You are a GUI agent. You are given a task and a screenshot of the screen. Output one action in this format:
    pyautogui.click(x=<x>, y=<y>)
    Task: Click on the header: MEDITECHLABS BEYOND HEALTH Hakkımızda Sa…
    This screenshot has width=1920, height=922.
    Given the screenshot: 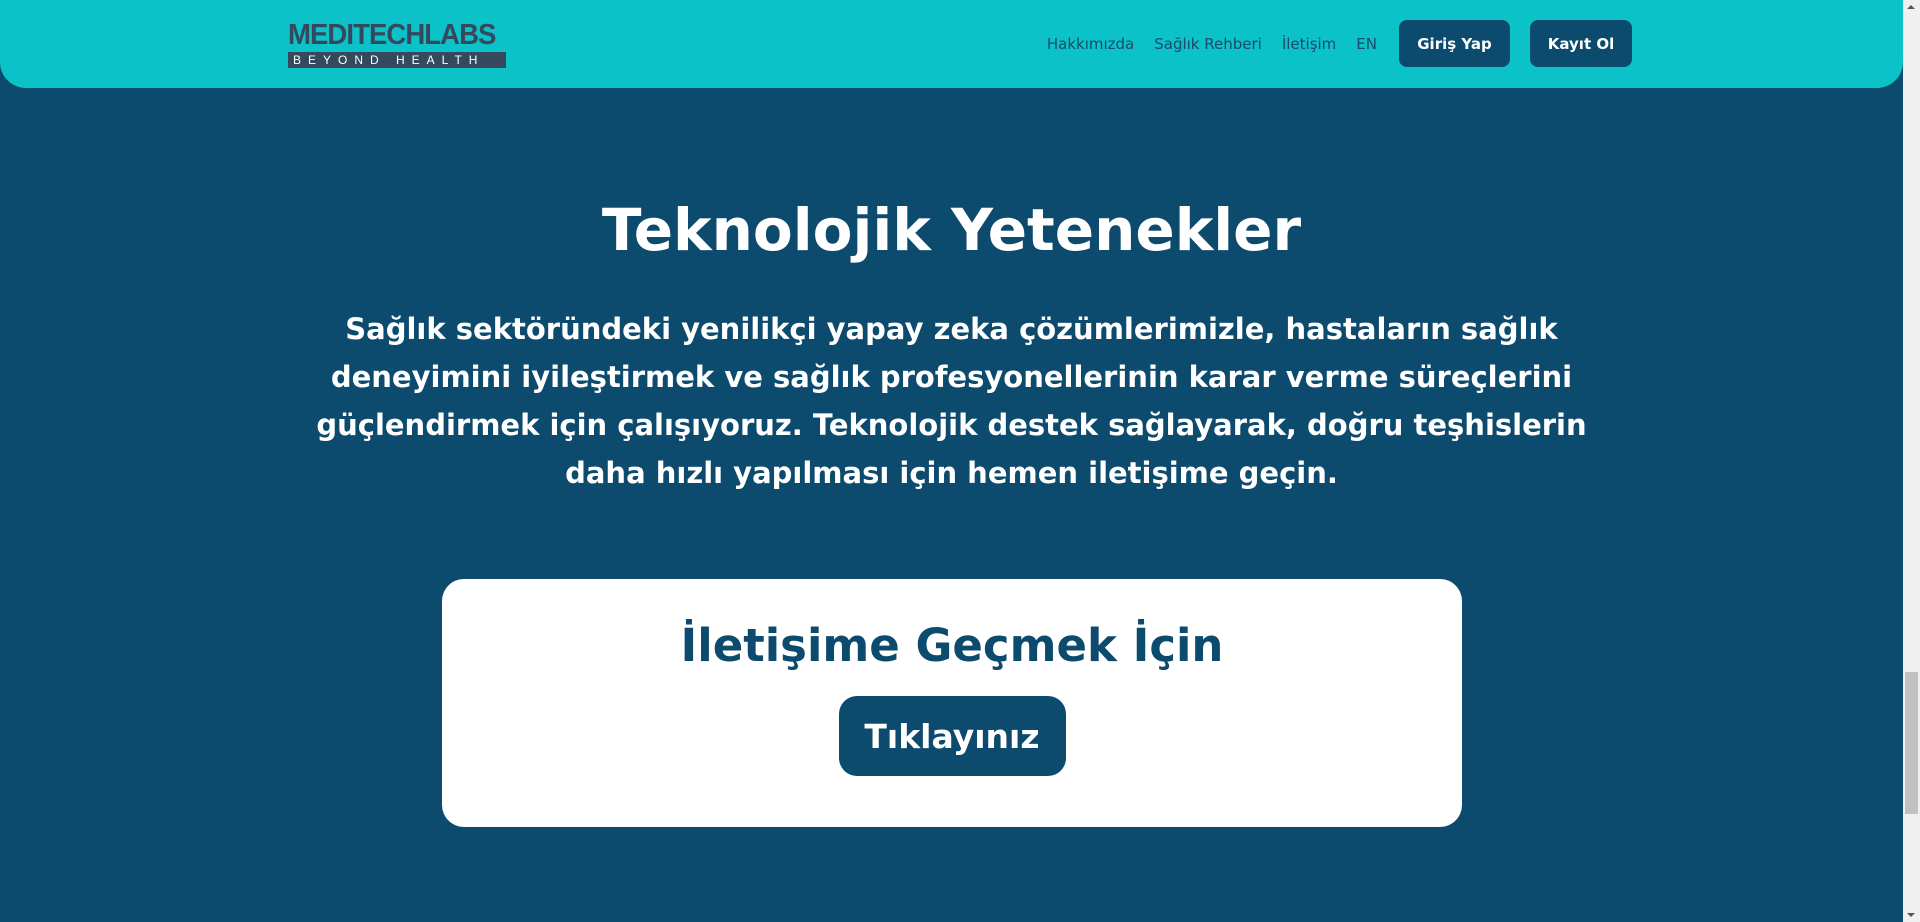 What is the action you would take?
    pyautogui.click(x=951, y=44)
    